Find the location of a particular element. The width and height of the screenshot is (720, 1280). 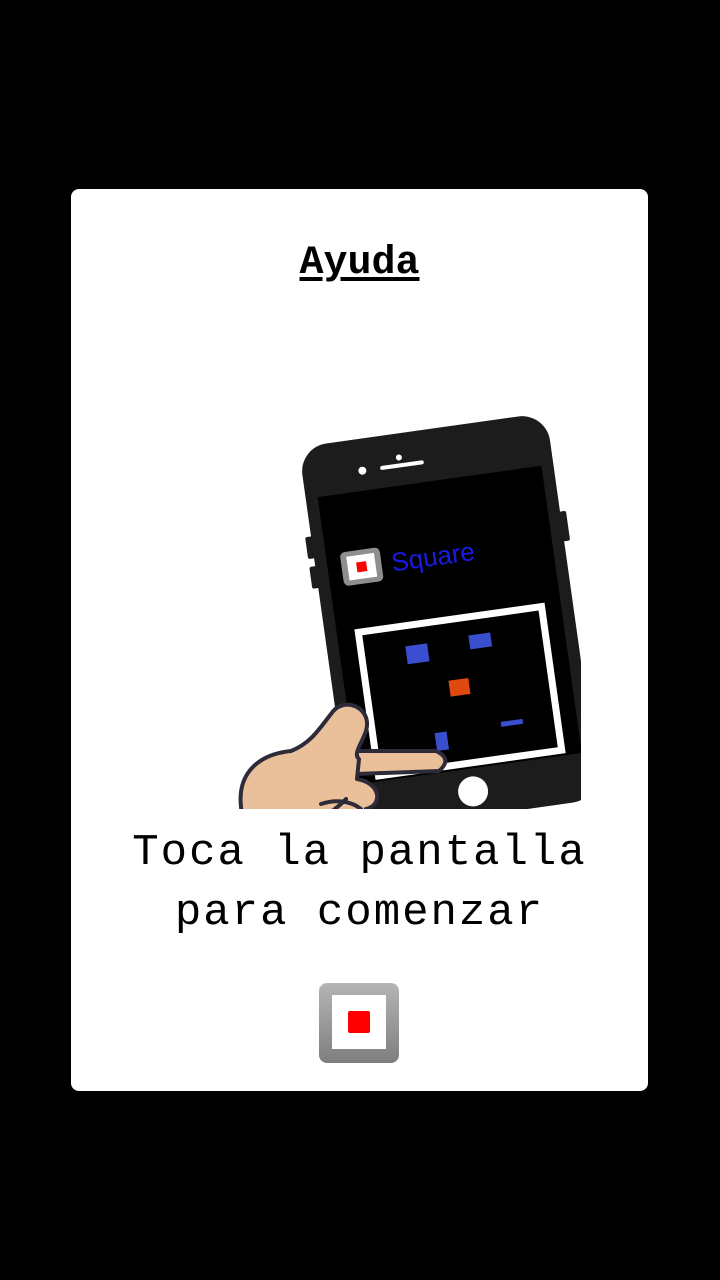

instruction-line-2: para comenzar is located at coordinates (359, 913).